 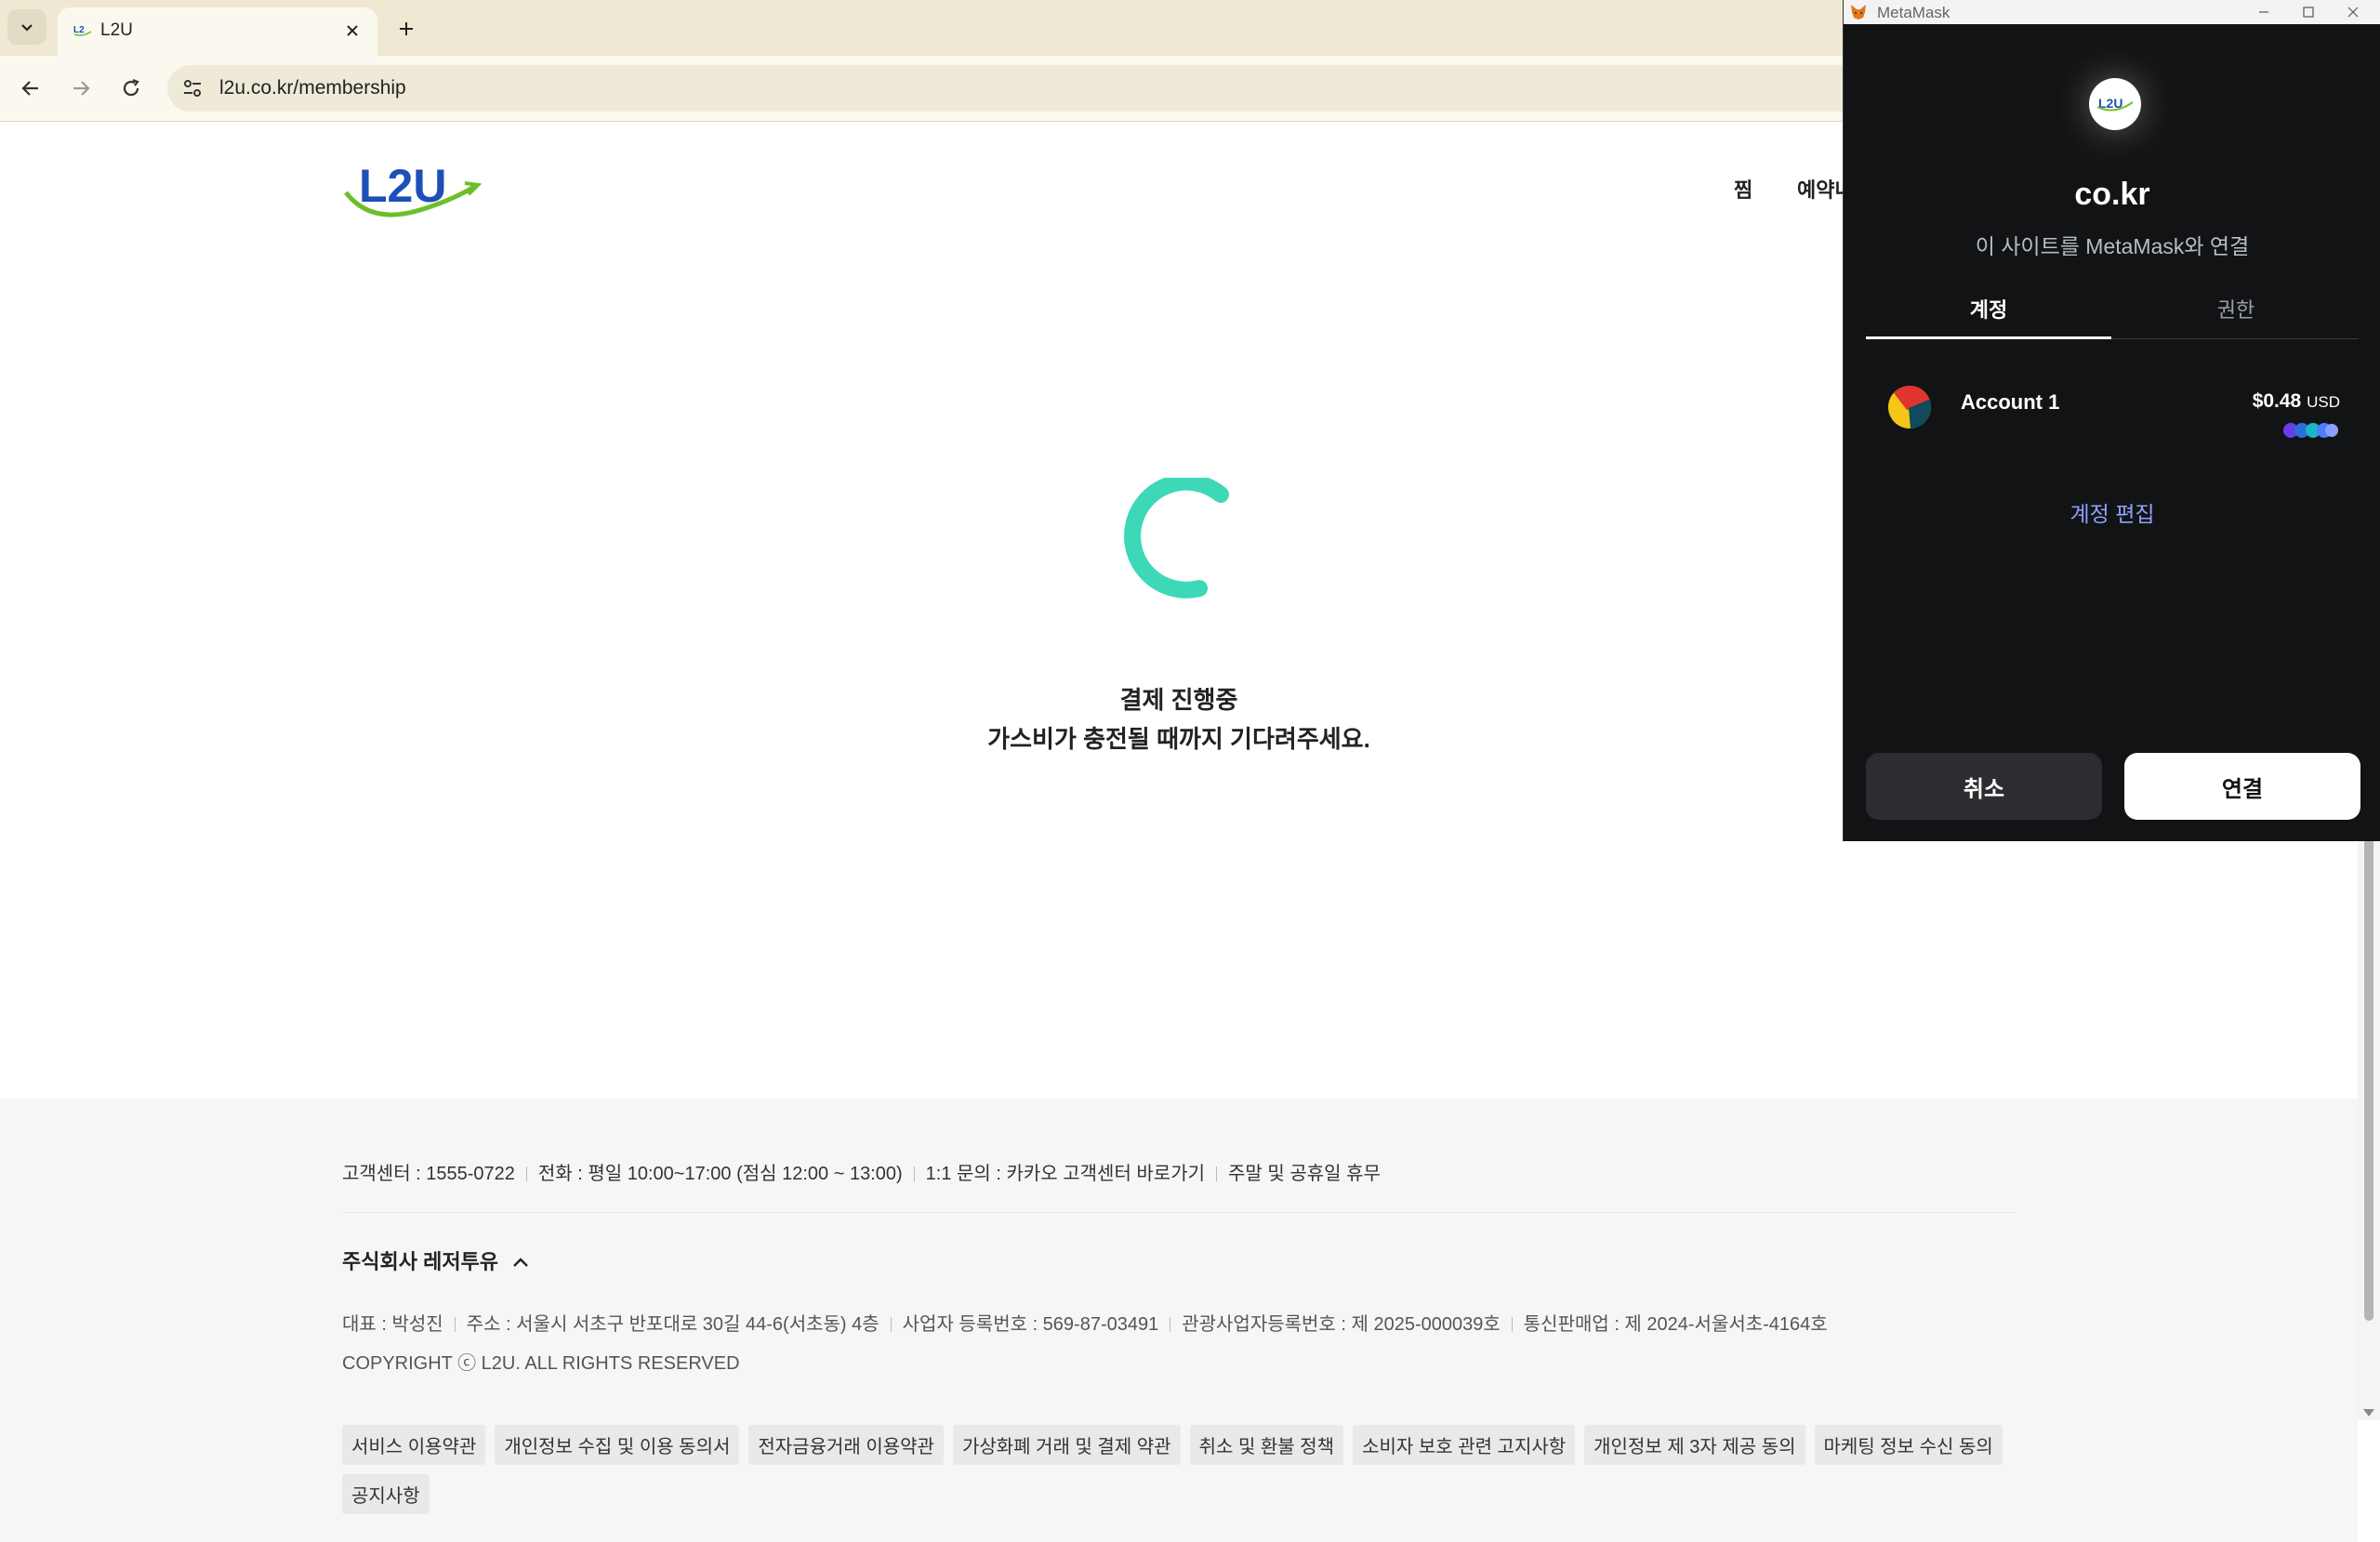 I want to click on company-name: 주식회사 레저투유, so click(x=420, y=1261).